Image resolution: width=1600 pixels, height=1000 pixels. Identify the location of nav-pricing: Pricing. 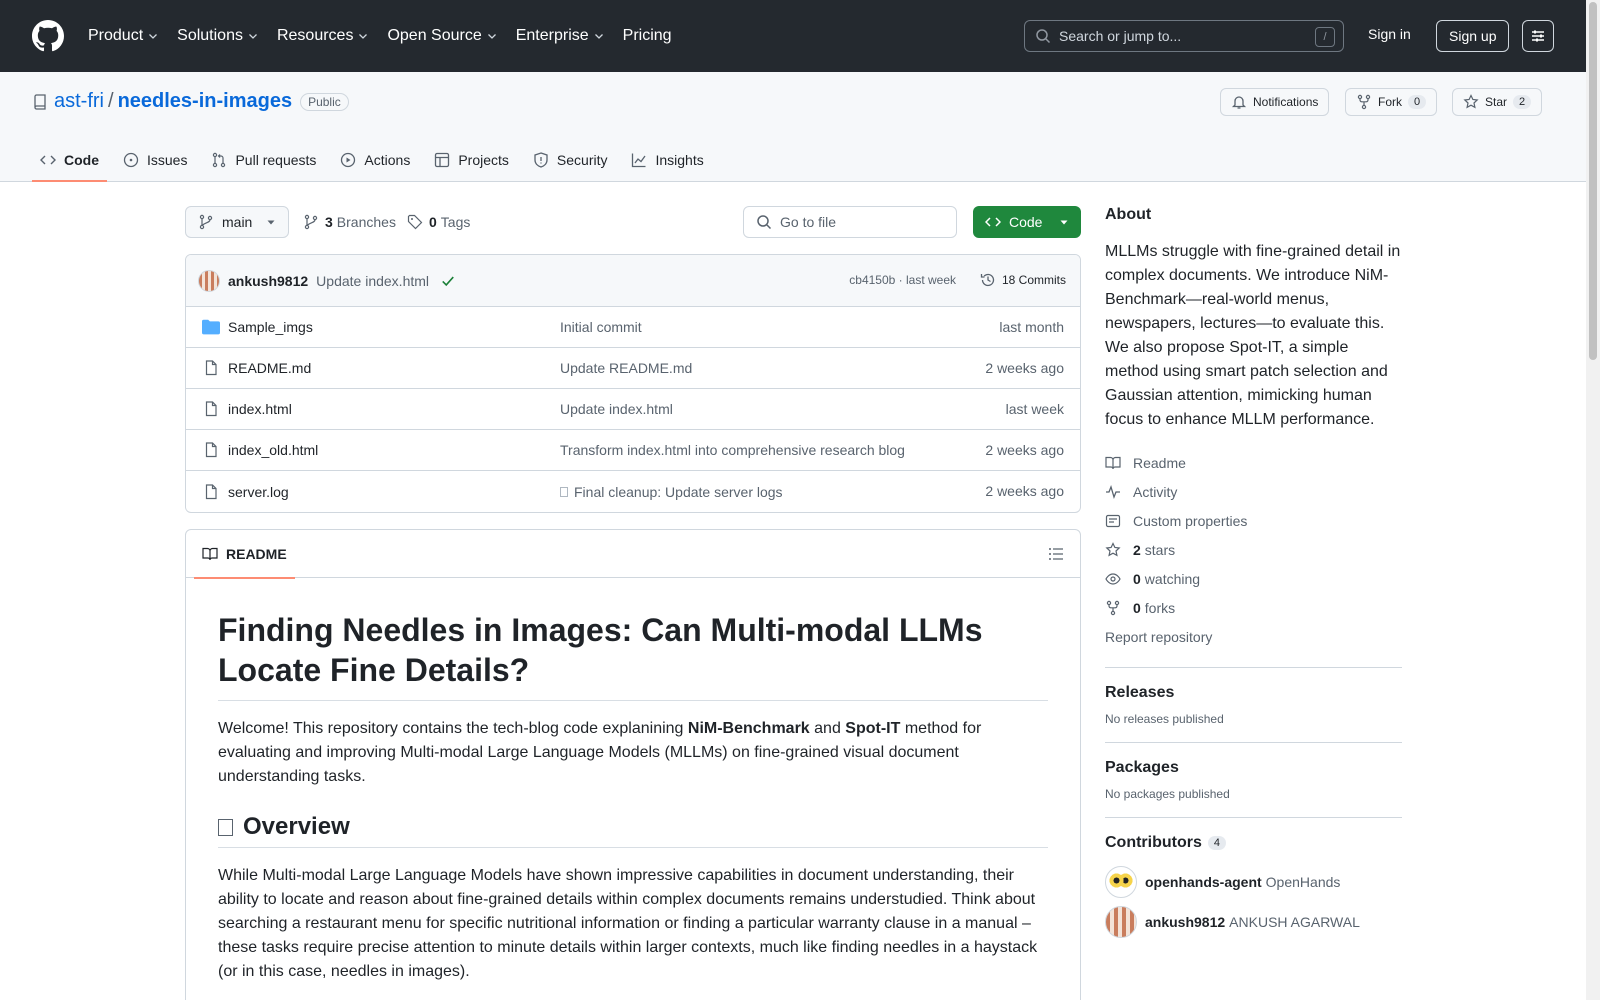
(651, 36).